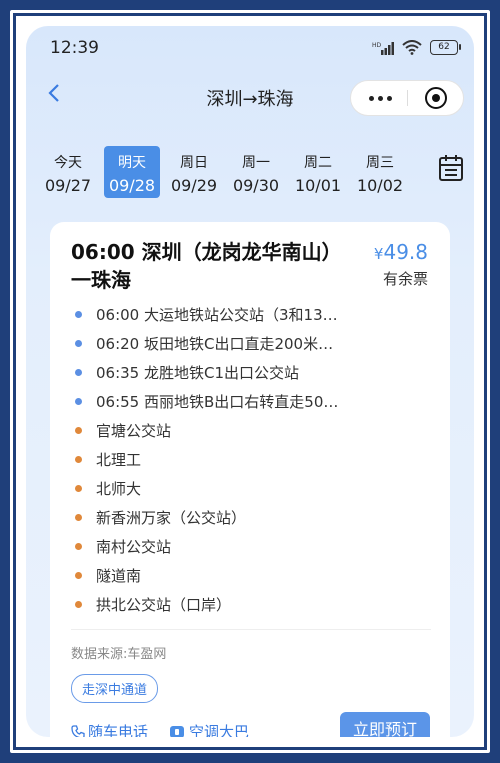 The image size is (500, 763). Describe the element at coordinates (256, 185) in the screenshot. I see `date-tab-date: 09/30` at that location.